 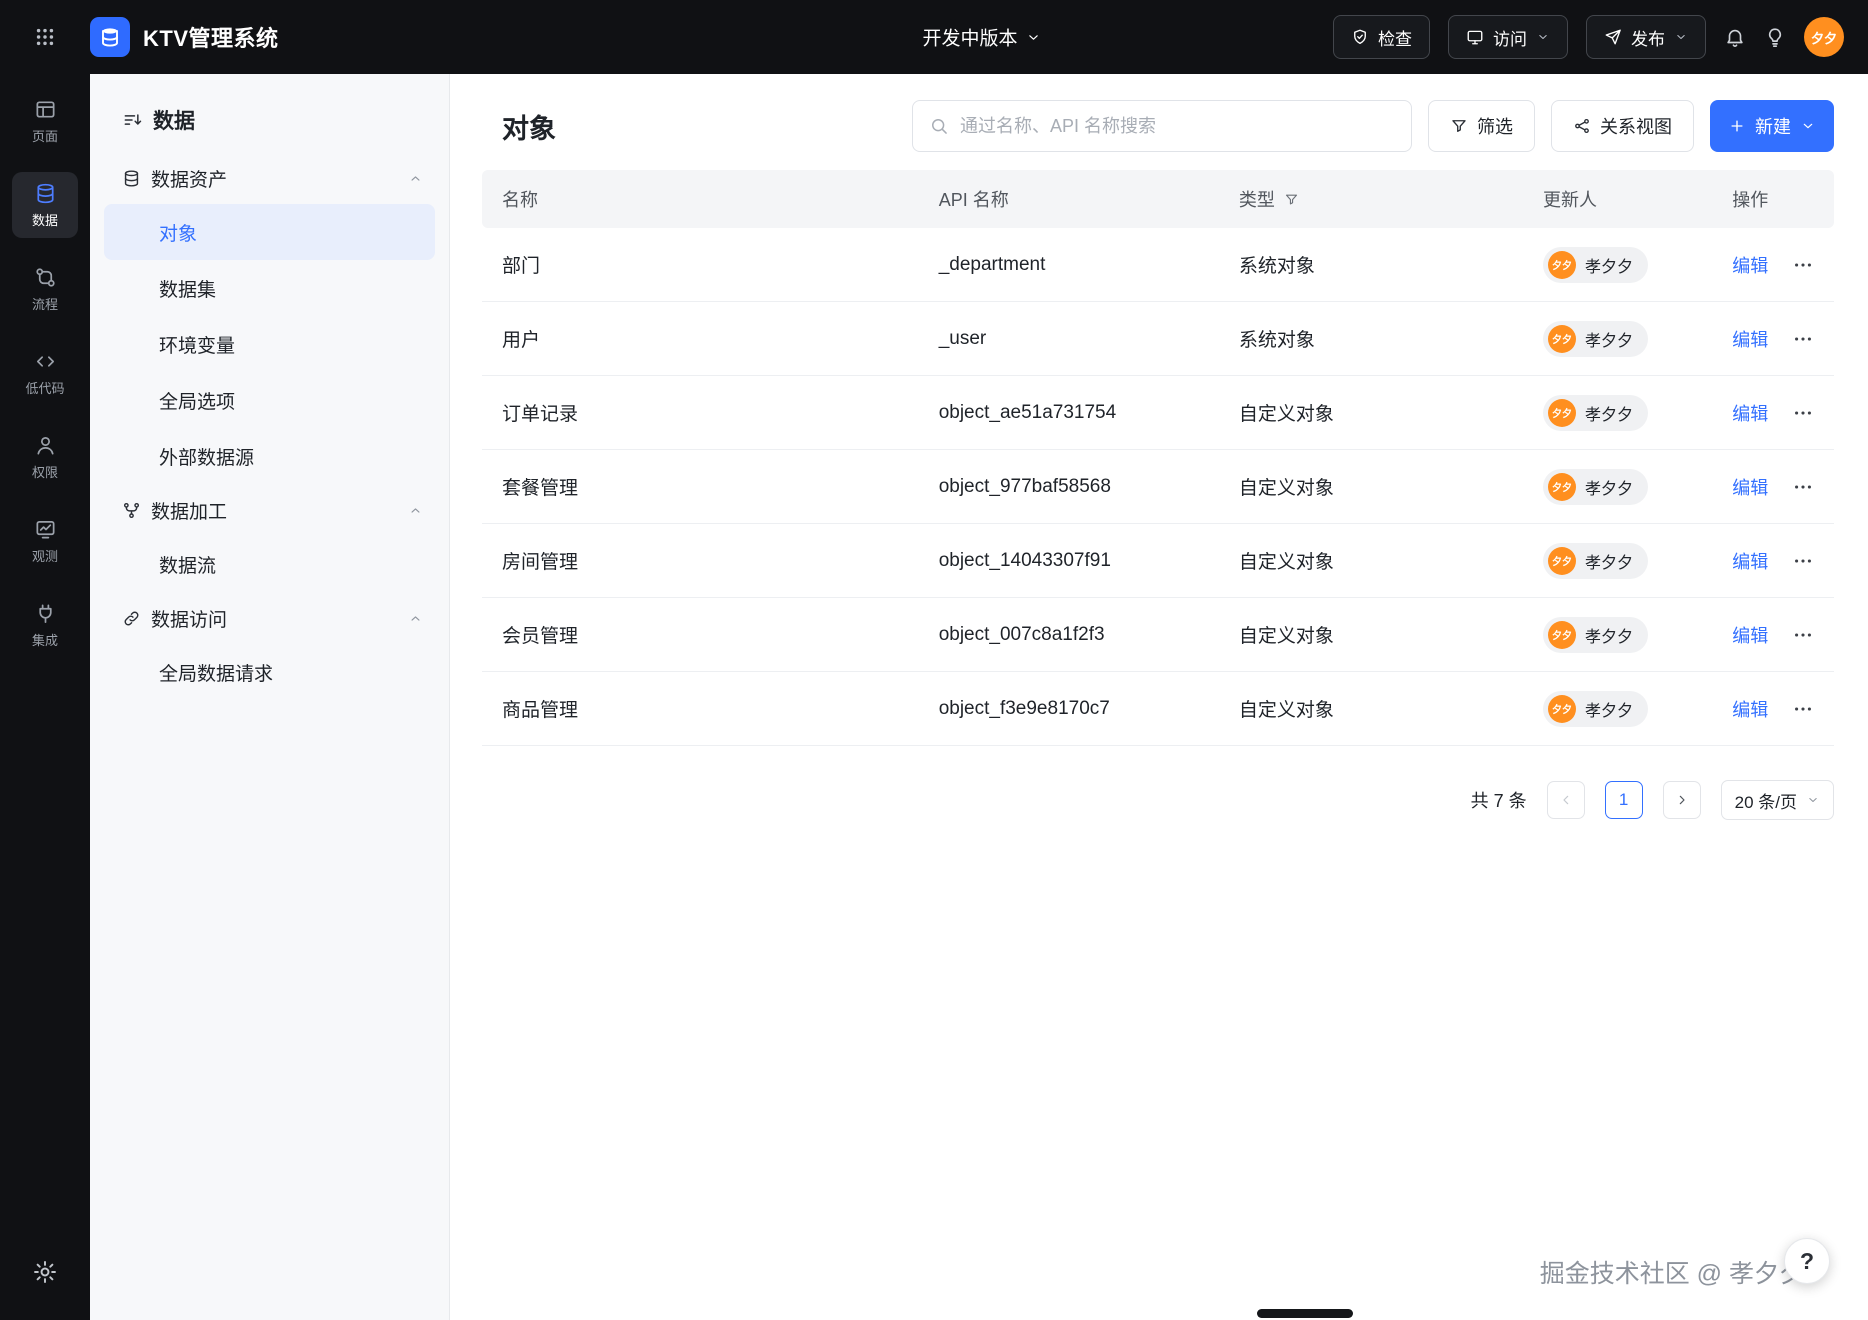 I want to click on rail-item-permission: 权限, so click(x=45, y=457).